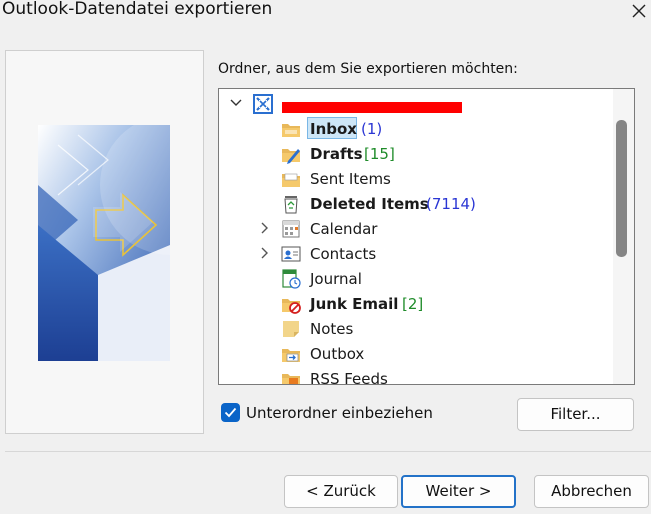 The height and width of the screenshot is (514, 651). What do you see at coordinates (291, 329) in the screenshot?
I see `notes-icon` at bounding box center [291, 329].